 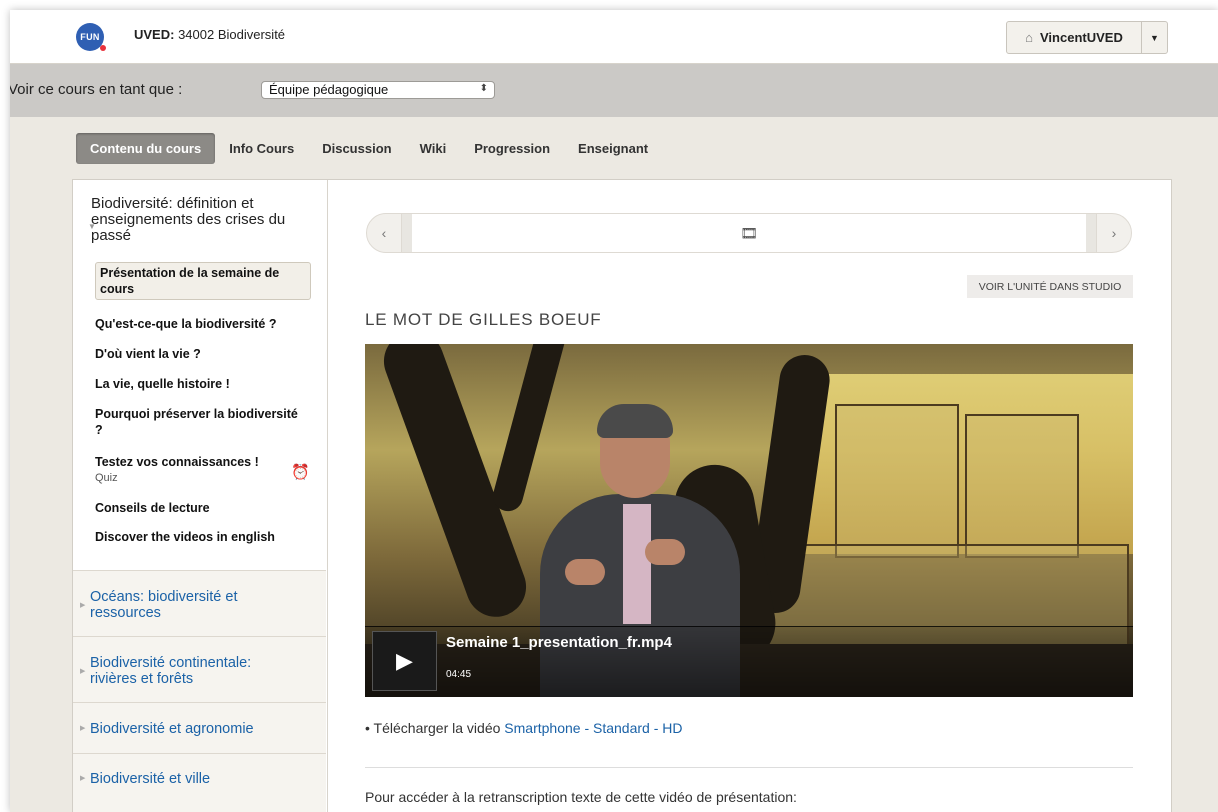 I want to click on play-icon: ▶, so click(x=404, y=660).